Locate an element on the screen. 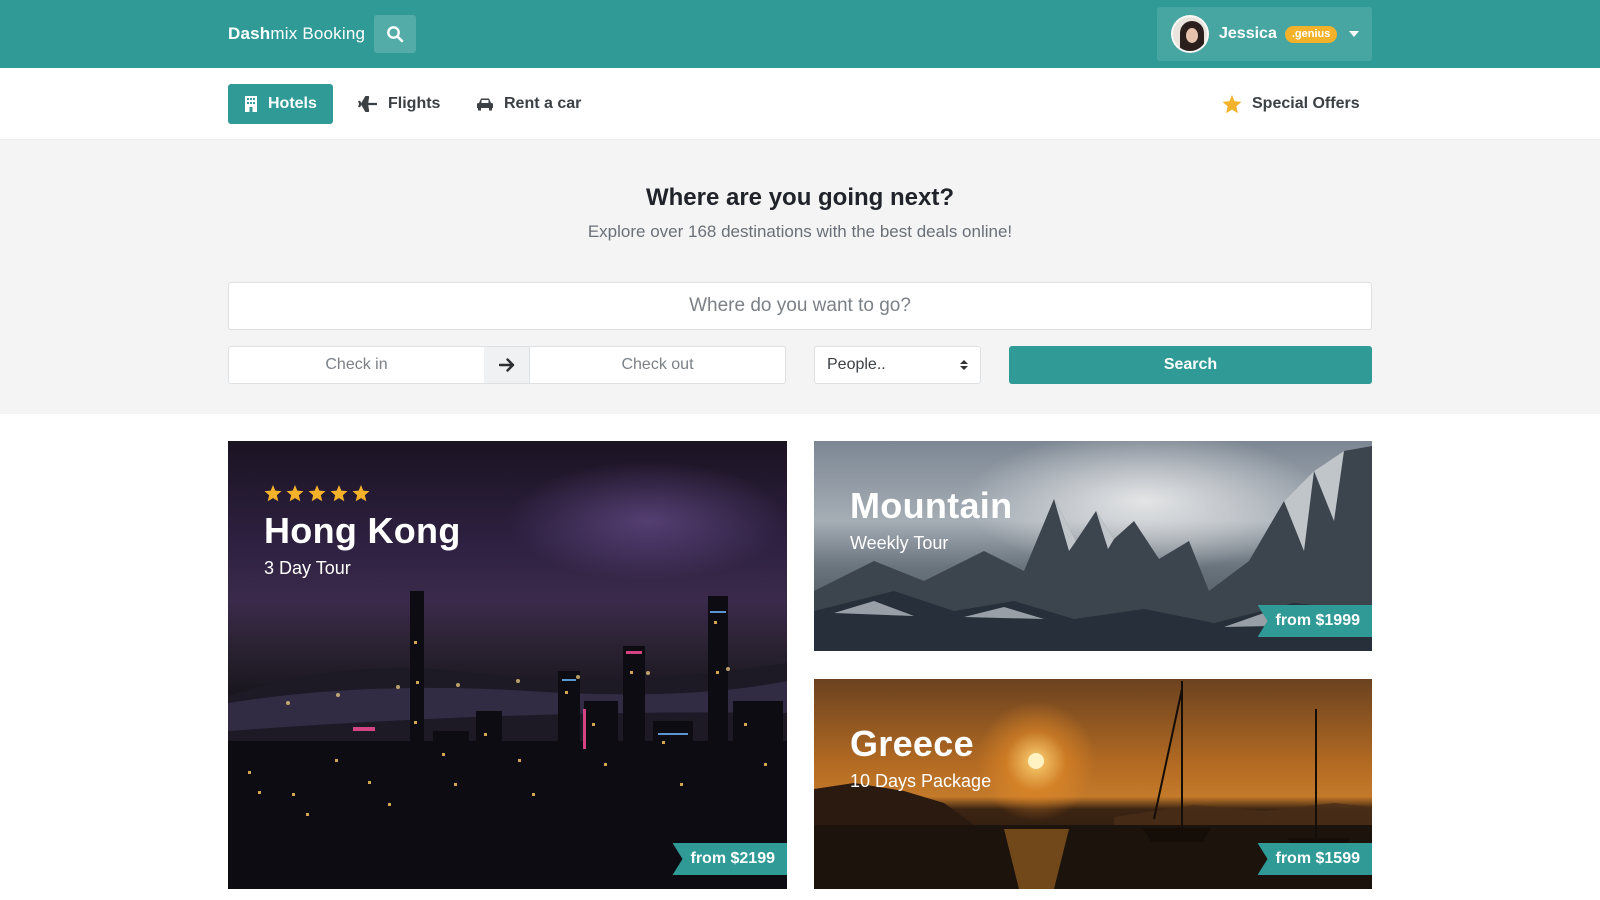 This screenshot has width=1600, height=900. chevron-down-icon is located at coordinates (1354, 34).